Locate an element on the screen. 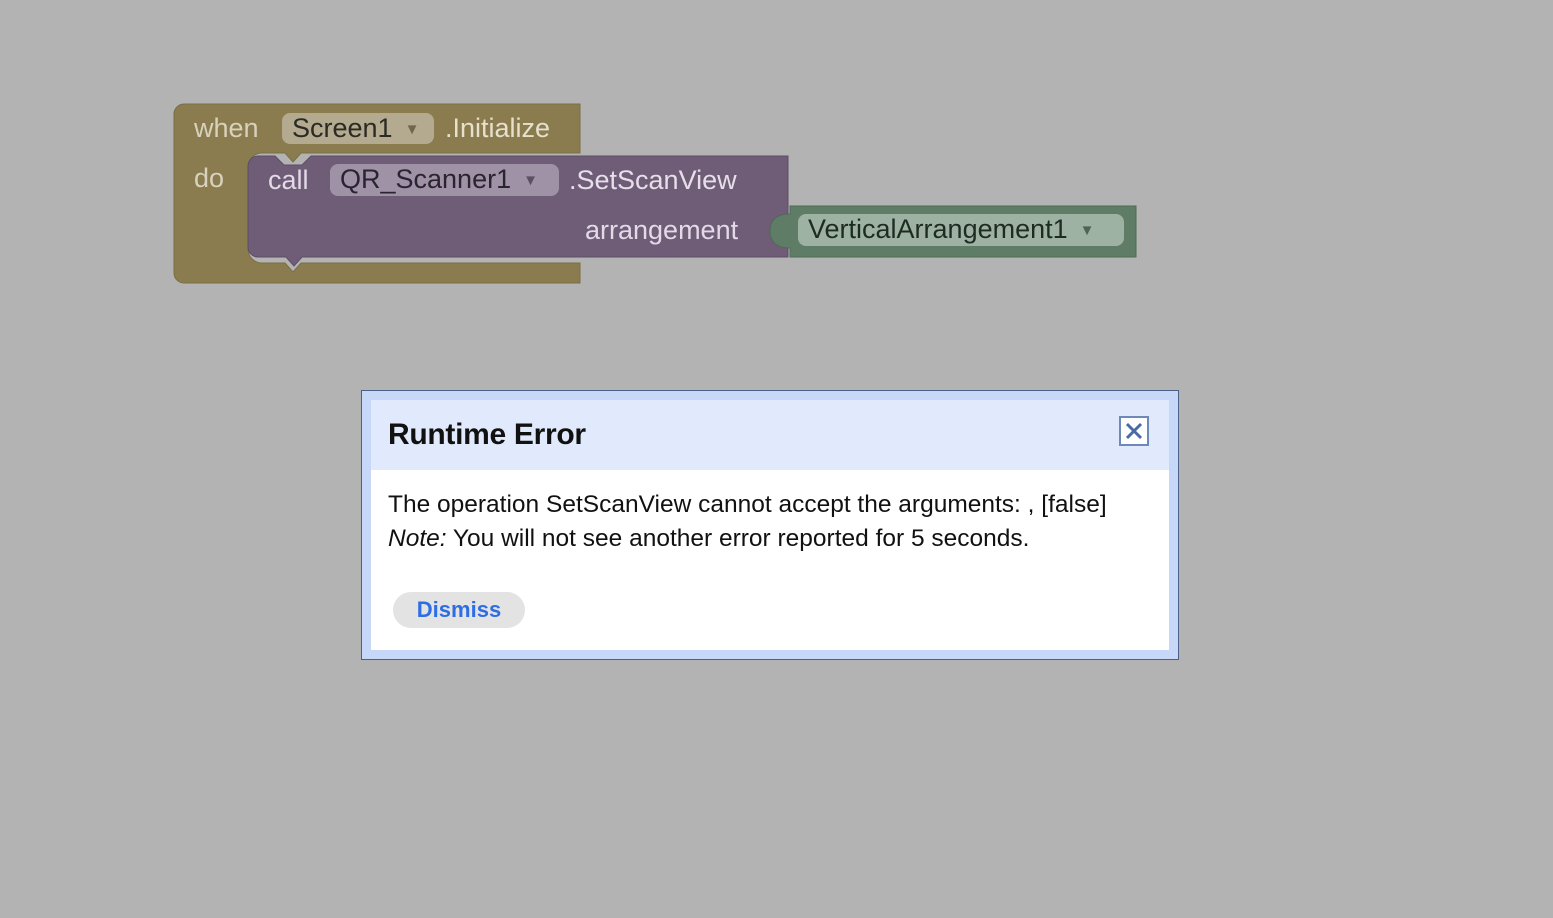 Image resolution: width=1553 pixels, height=918 pixels. close-icon is located at coordinates (1134, 431).